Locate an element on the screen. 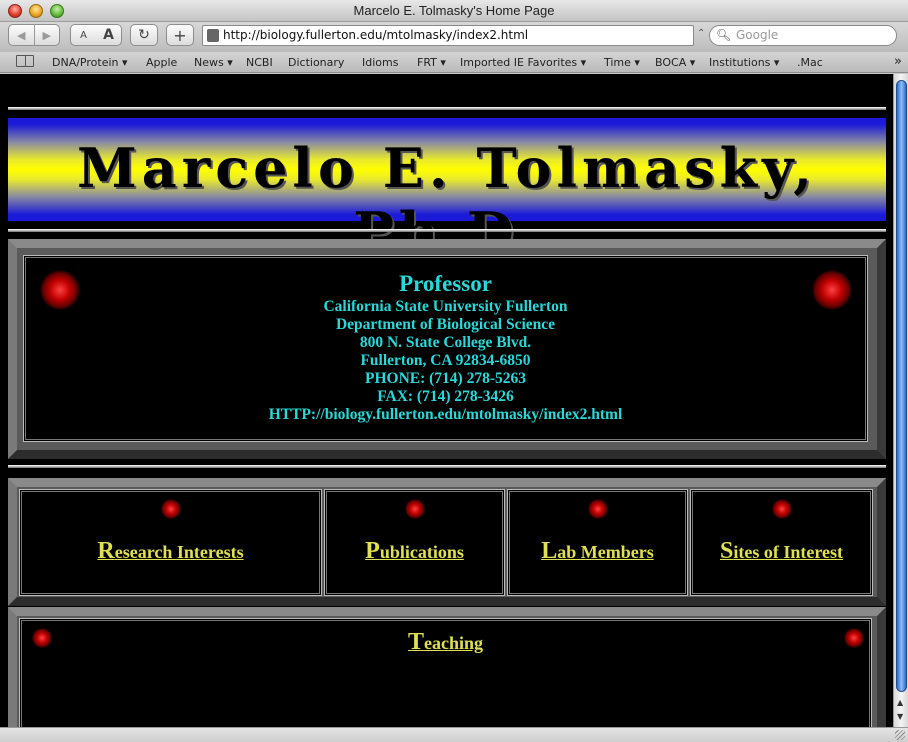  text-size-group: A A is located at coordinates (96, 35).